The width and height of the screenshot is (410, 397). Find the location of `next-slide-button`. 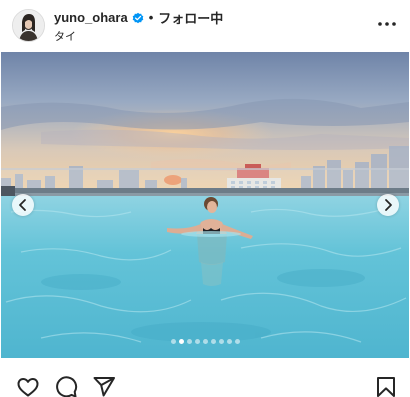

next-slide-button is located at coordinates (388, 205).